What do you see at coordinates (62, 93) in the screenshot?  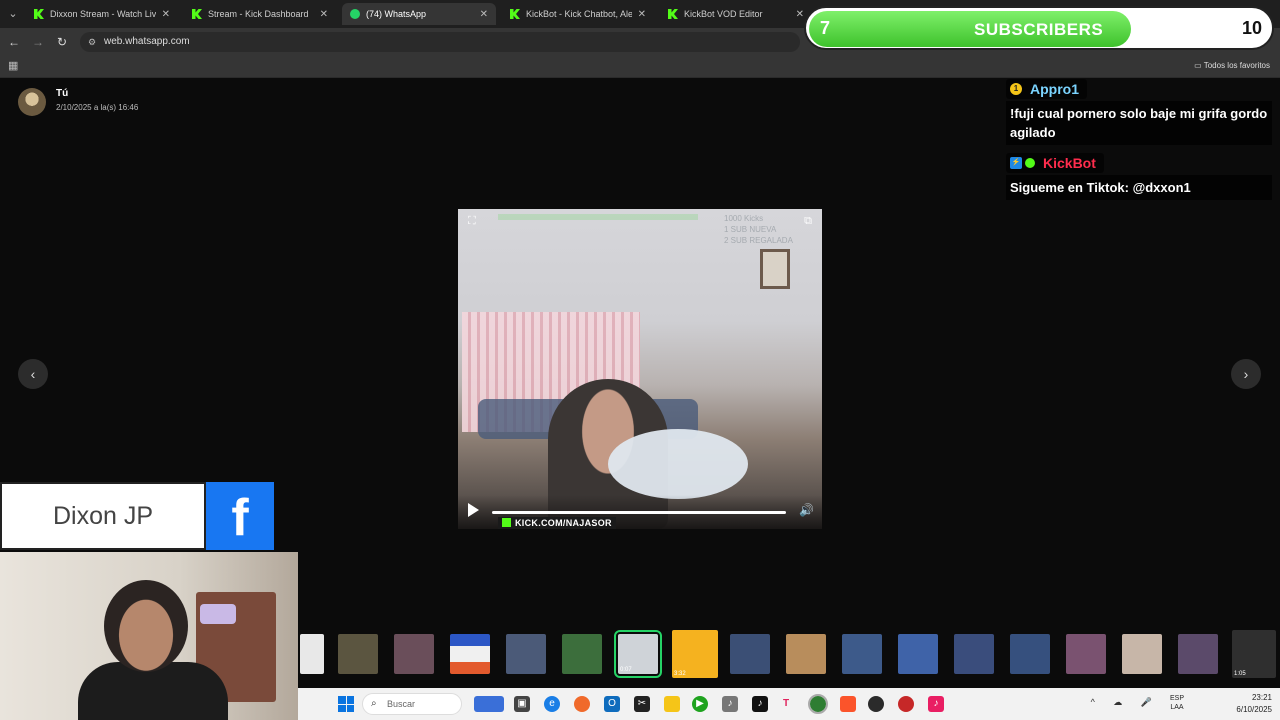 I see `sender-name: Tú` at bounding box center [62, 93].